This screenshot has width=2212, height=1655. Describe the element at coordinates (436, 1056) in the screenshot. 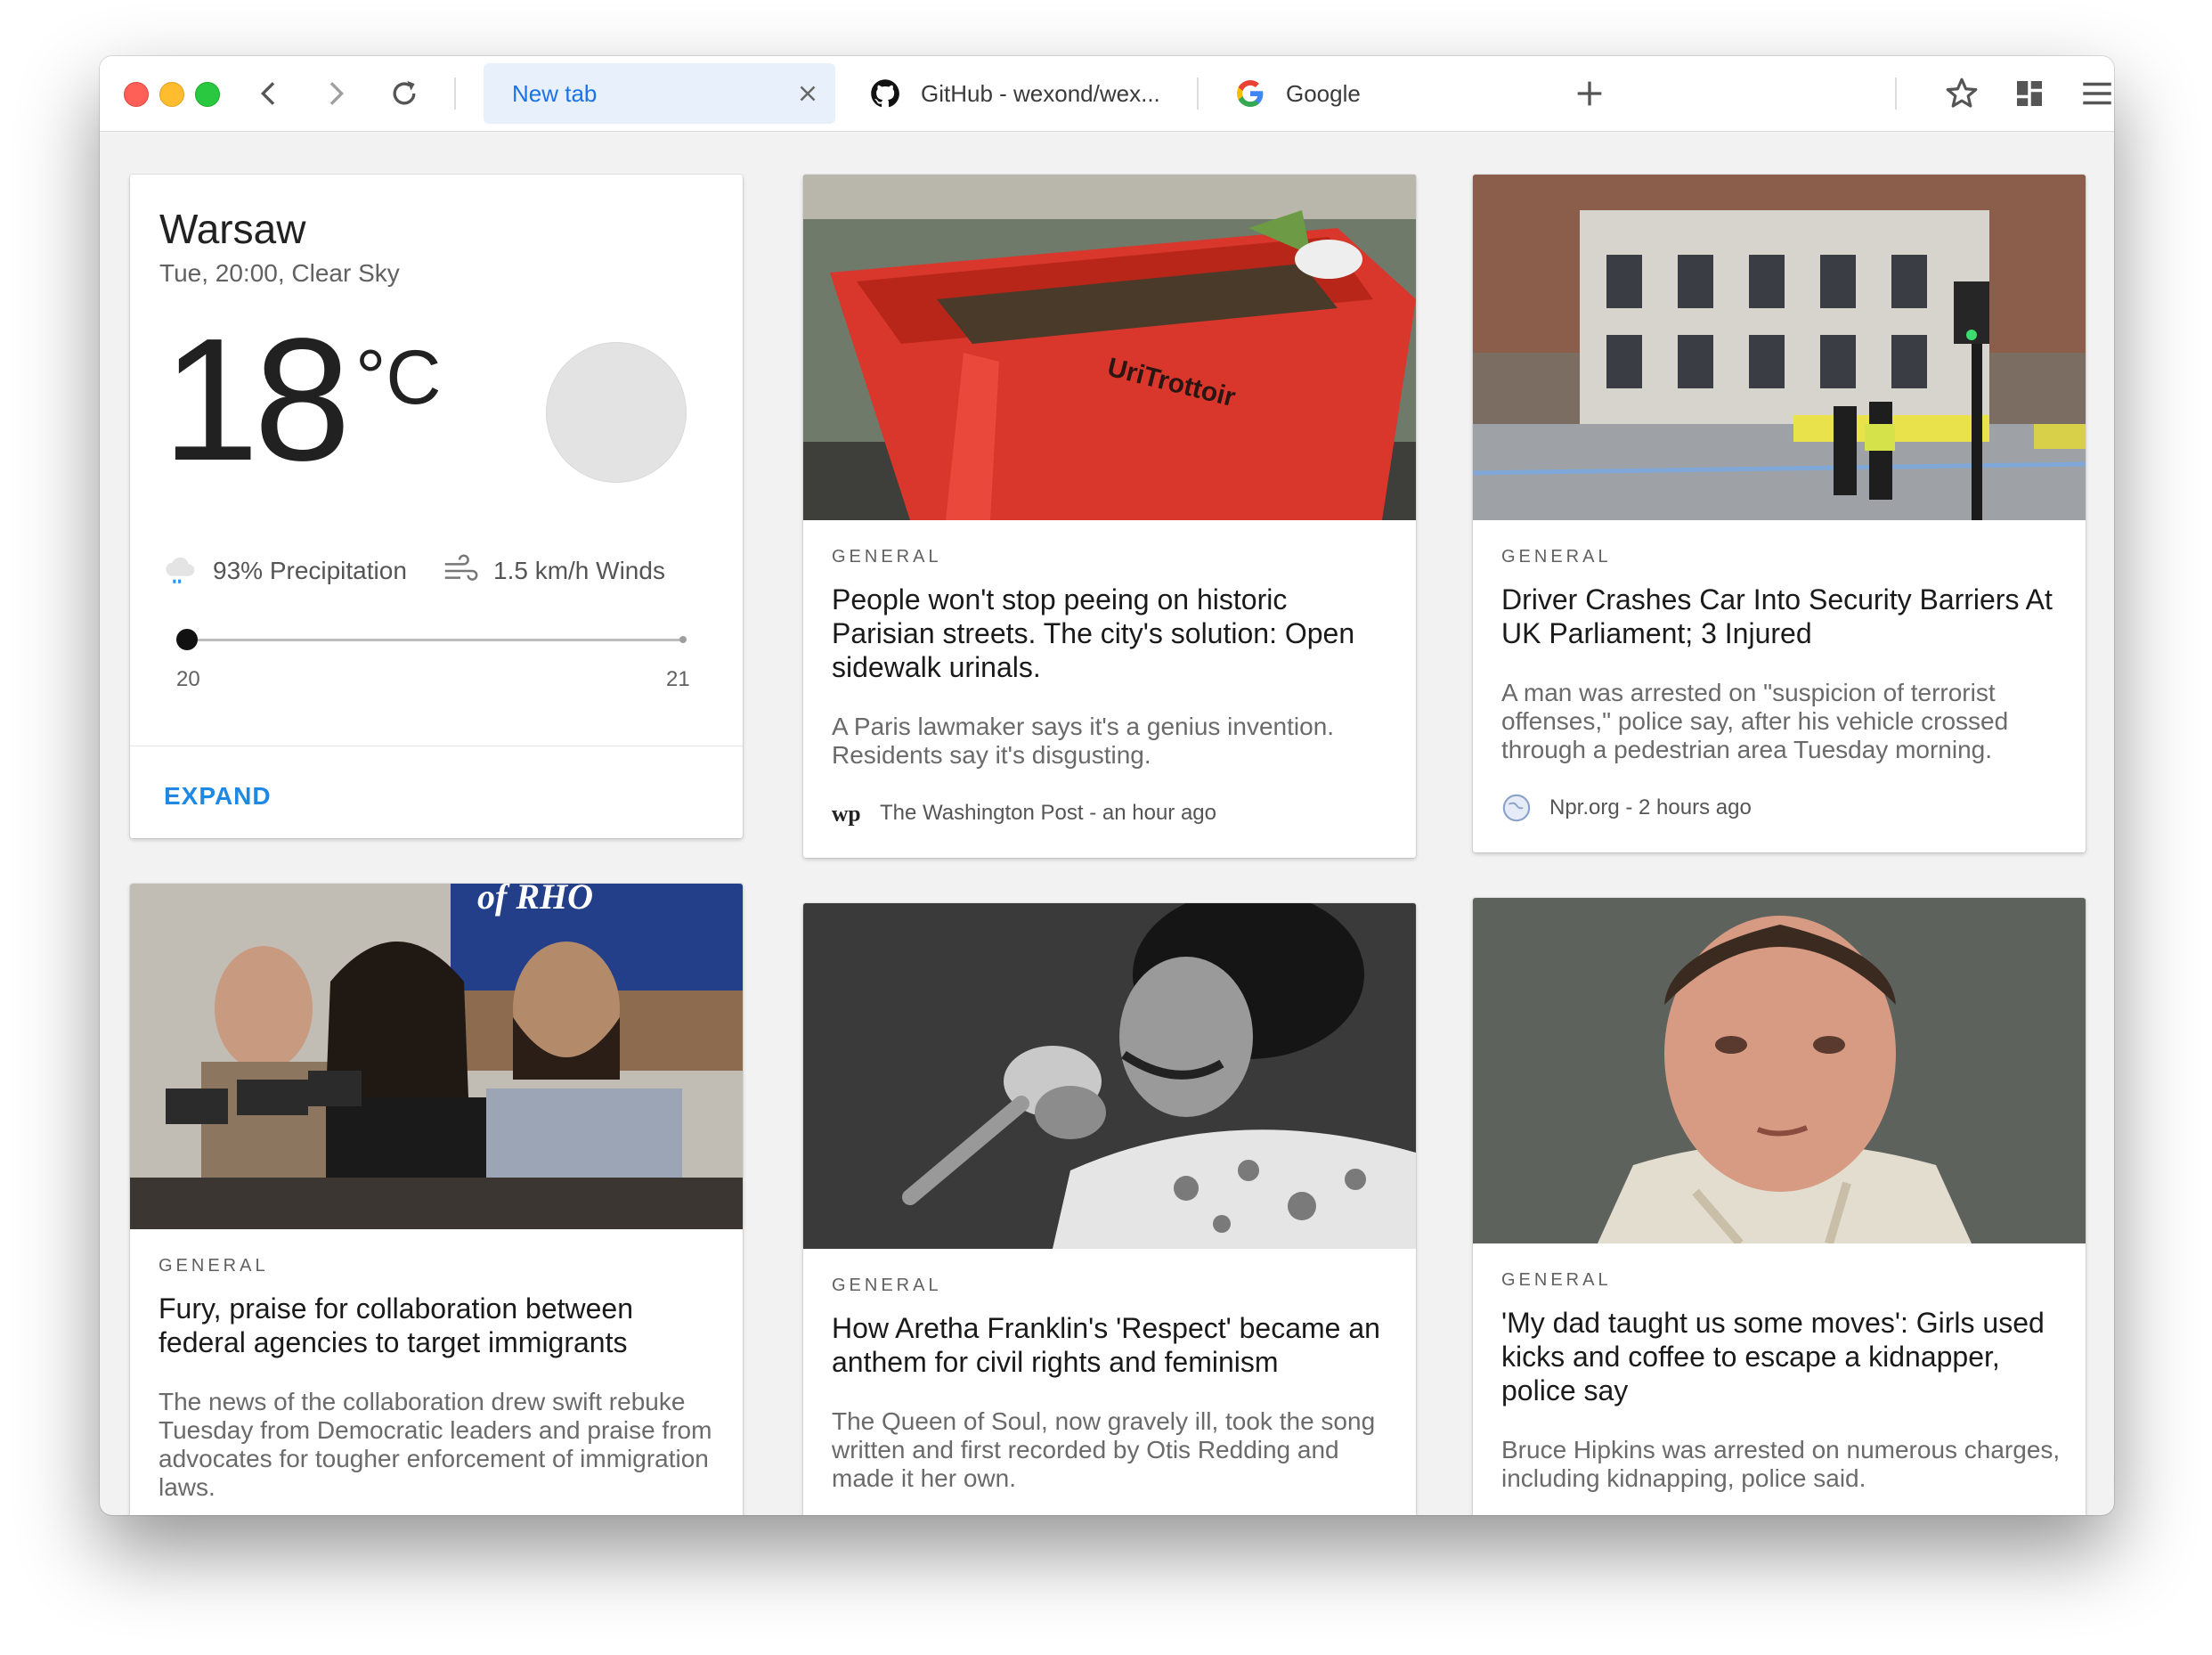

I see `news-image: of RHO` at that location.